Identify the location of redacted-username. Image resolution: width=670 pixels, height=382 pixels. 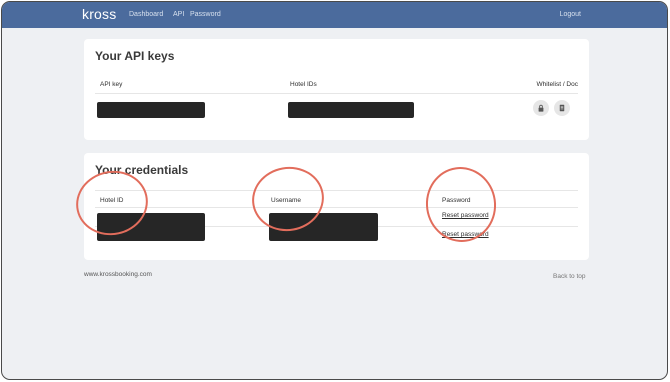
(323, 227).